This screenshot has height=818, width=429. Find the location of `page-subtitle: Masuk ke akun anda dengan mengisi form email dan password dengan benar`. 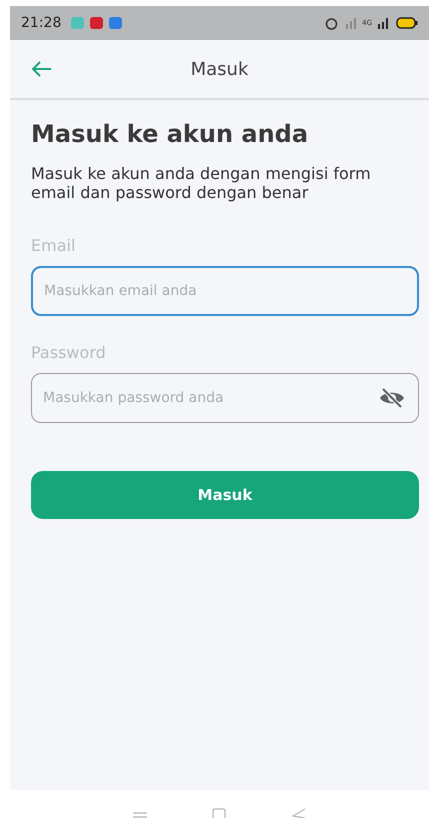

page-subtitle: Masuk ke akun anda dengan mengisi form email dan password dengan benar is located at coordinates (201, 183).